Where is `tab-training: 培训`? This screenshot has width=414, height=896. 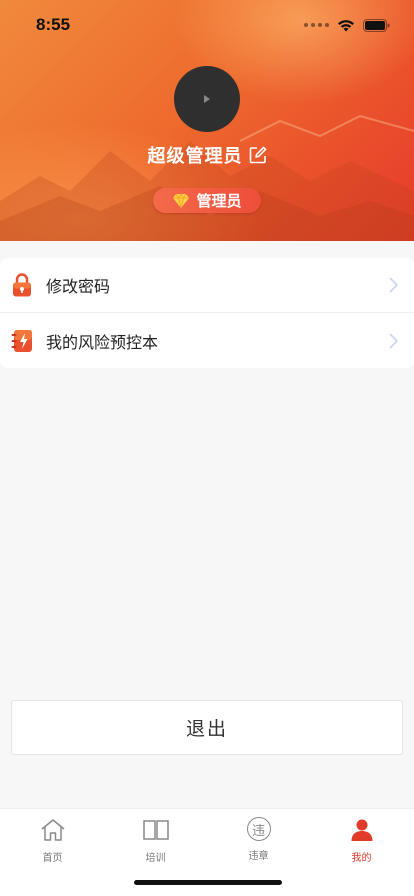
tab-training: 培训 is located at coordinates (155, 844).